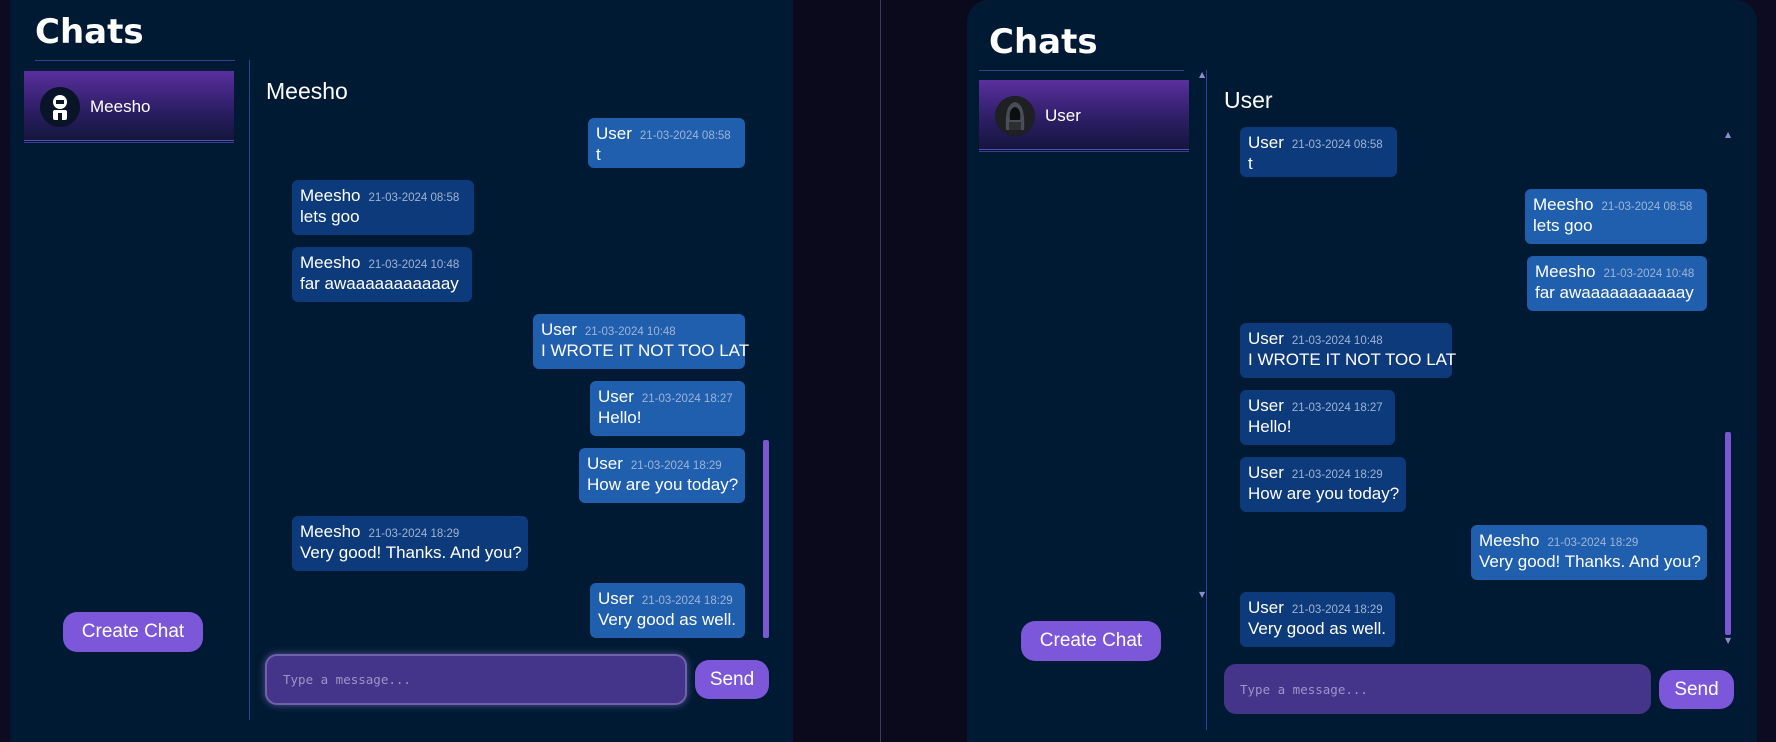 This screenshot has height=742, width=1776. What do you see at coordinates (880, 371) in the screenshot?
I see `window-divider` at bounding box center [880, 371].